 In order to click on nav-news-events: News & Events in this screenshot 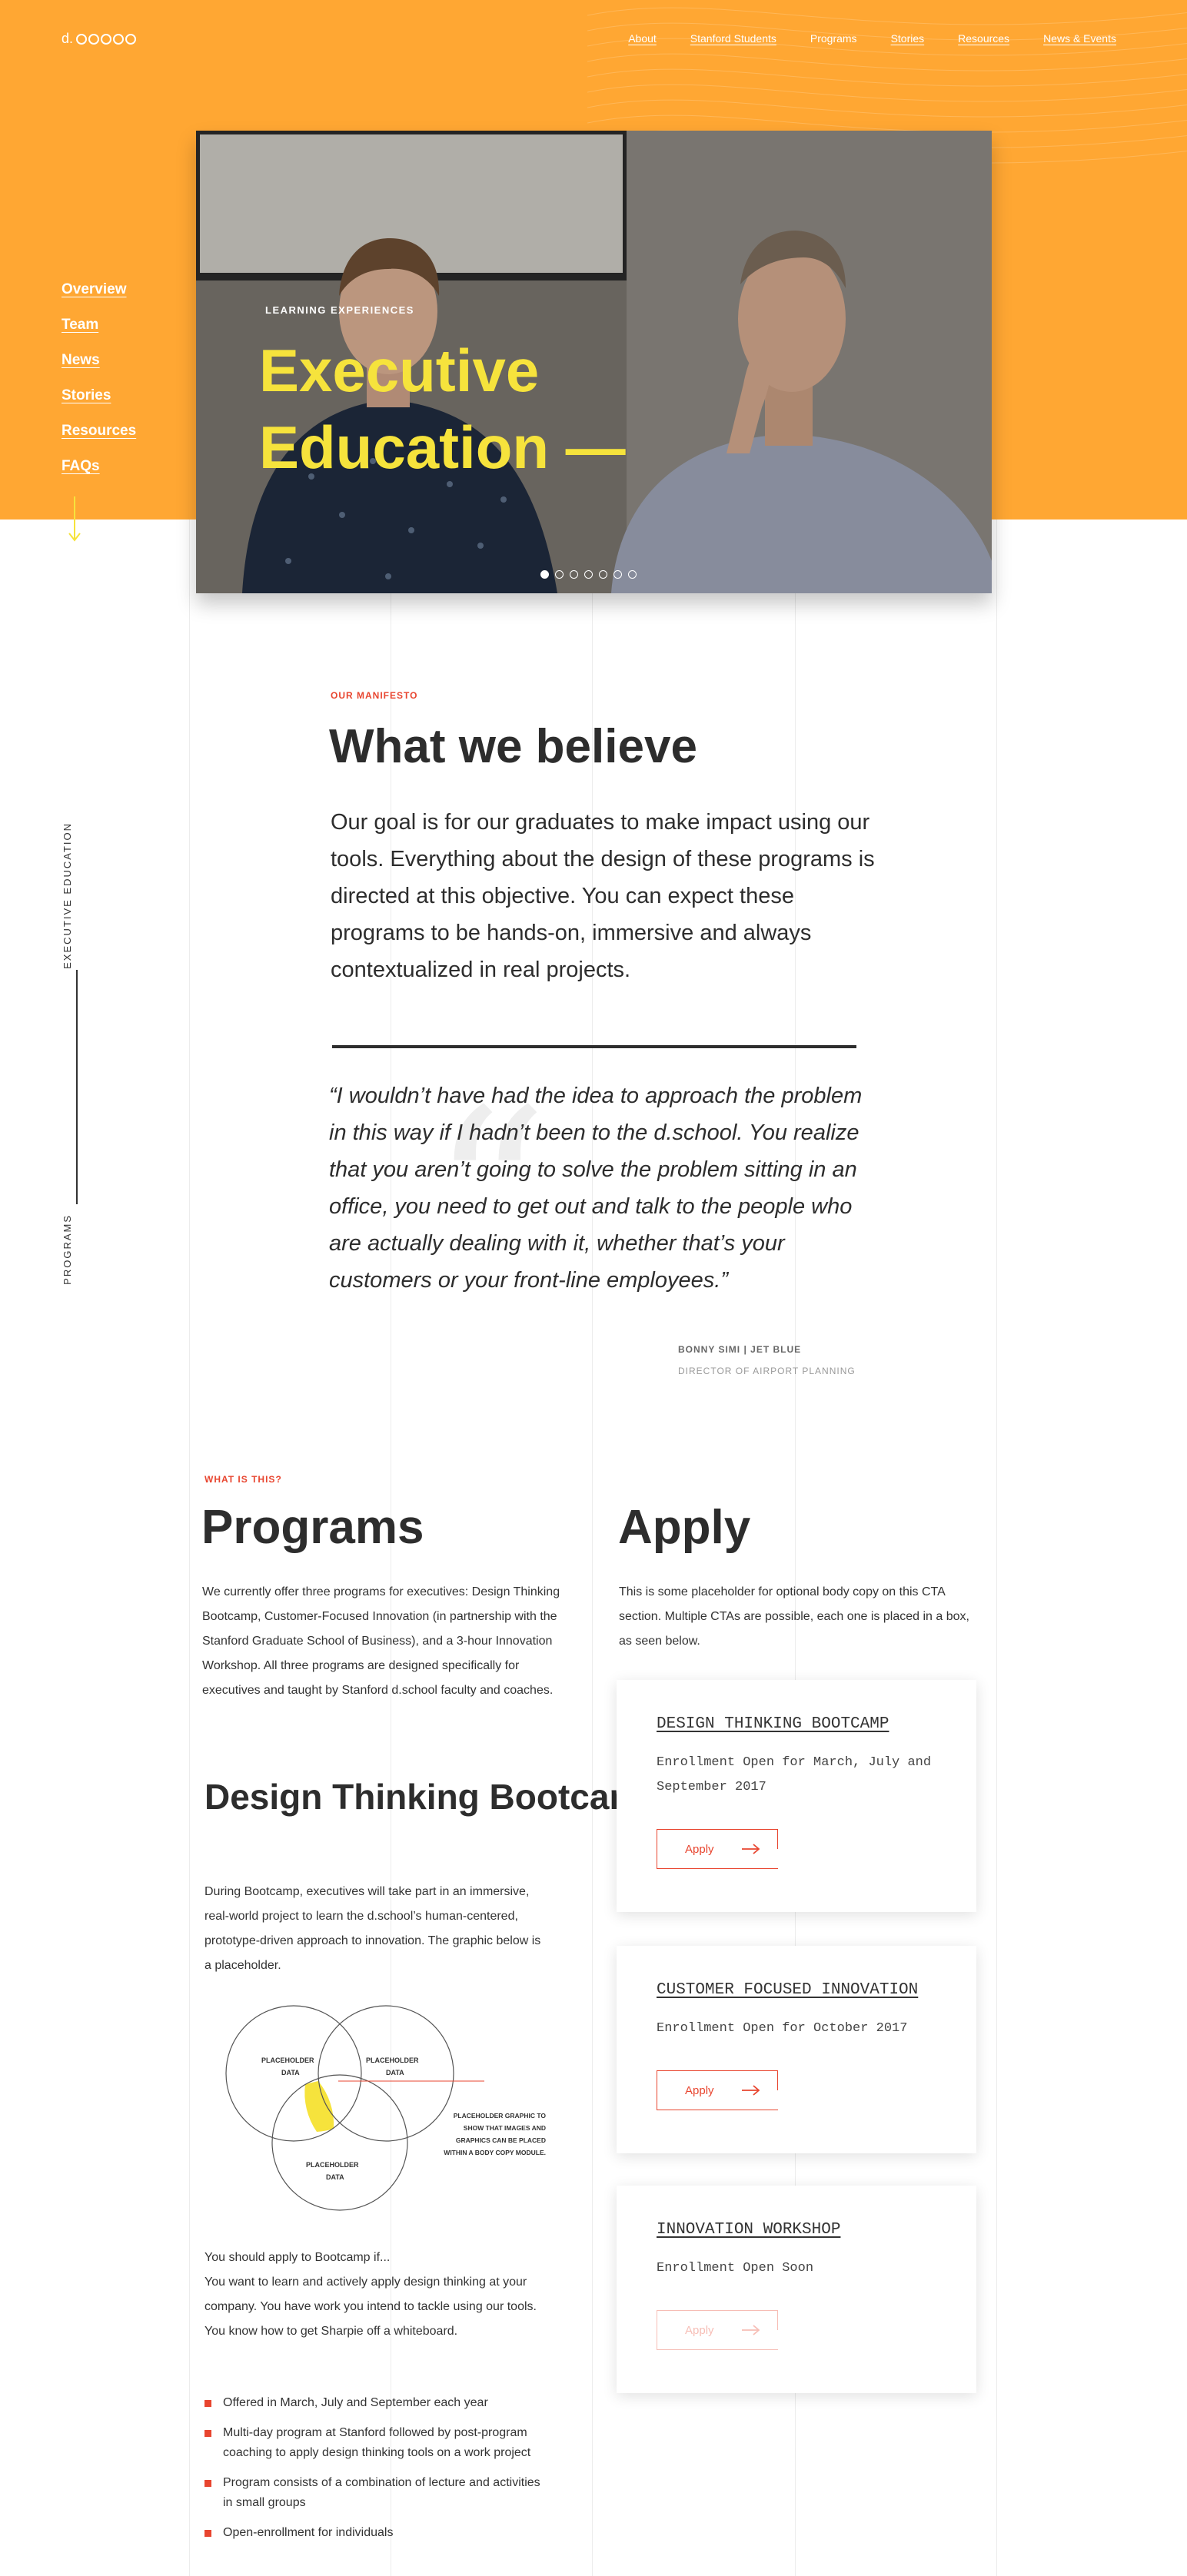, I will do `click(1079, 38)`.